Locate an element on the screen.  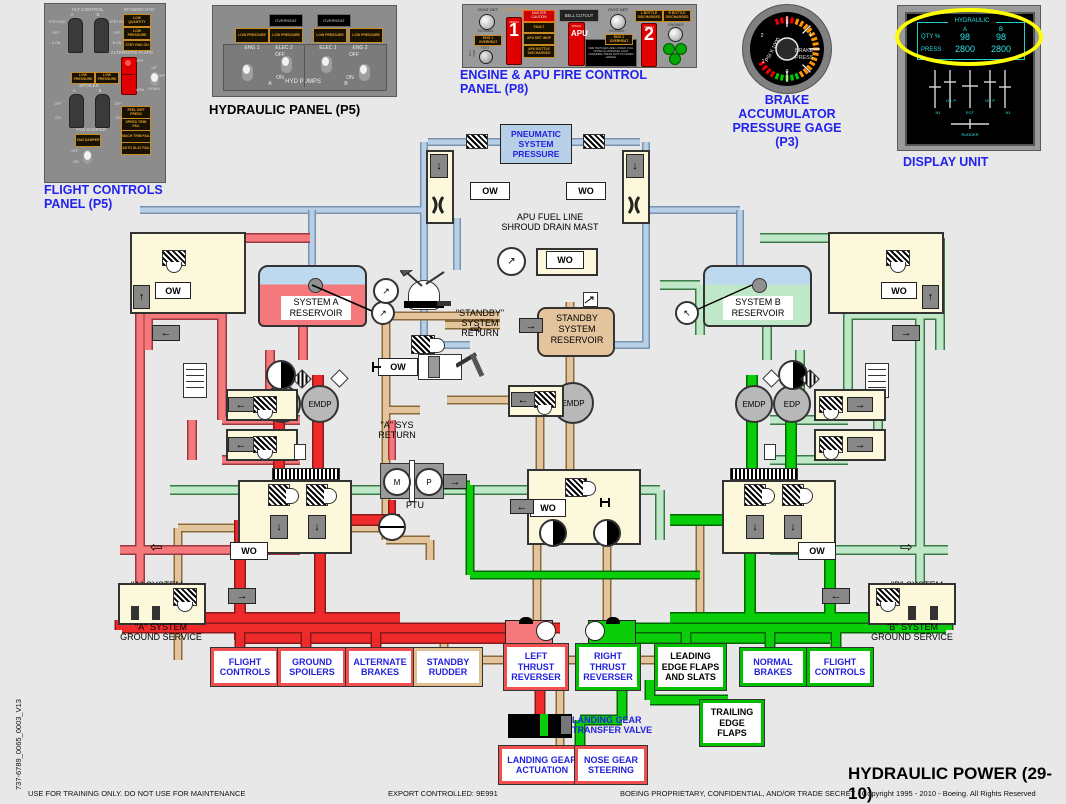
flt-control-switch-a is located at coordinates (75, 35).